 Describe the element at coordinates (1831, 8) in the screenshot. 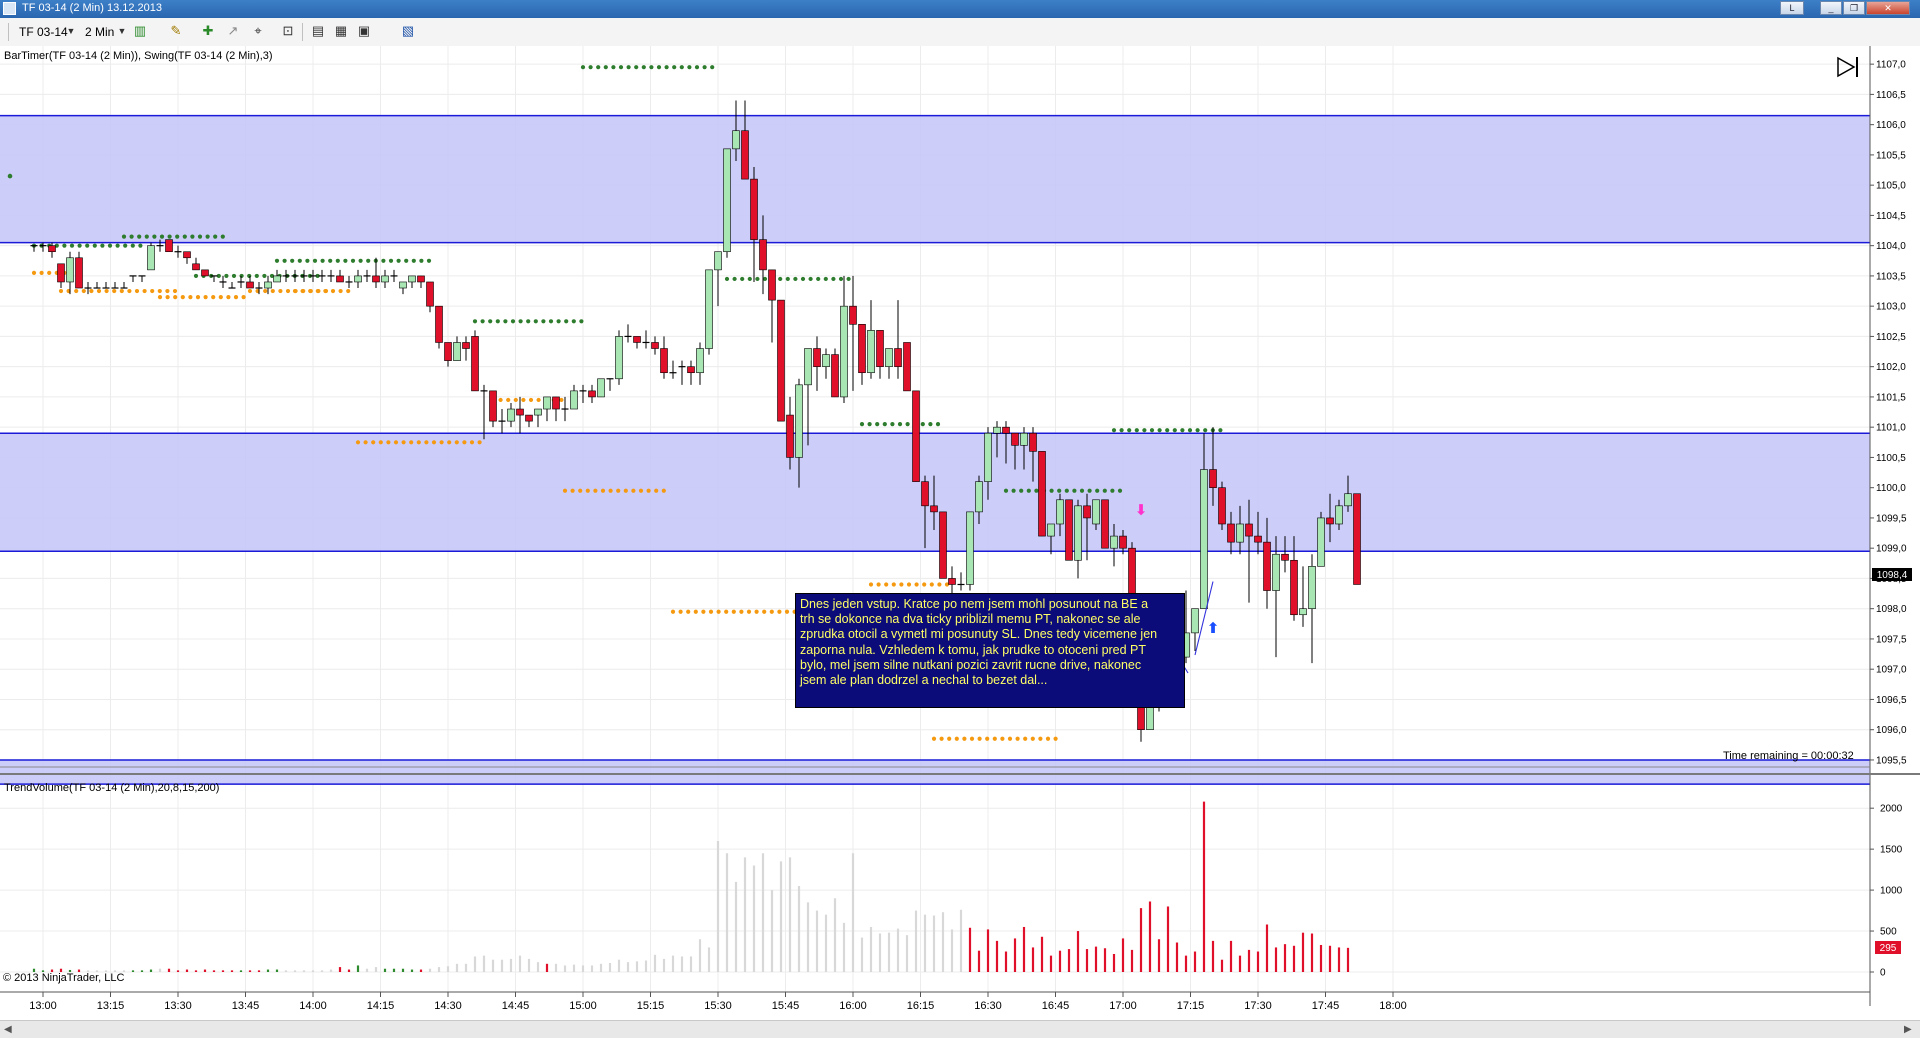

I see `minimize-button: _` at that location.